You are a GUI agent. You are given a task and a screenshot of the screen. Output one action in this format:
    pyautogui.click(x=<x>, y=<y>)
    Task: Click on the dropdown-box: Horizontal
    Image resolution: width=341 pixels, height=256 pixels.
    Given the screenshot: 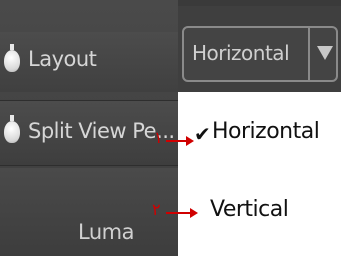 What is the action you would take?
    pyautogui.click(x=260, y=54)
    